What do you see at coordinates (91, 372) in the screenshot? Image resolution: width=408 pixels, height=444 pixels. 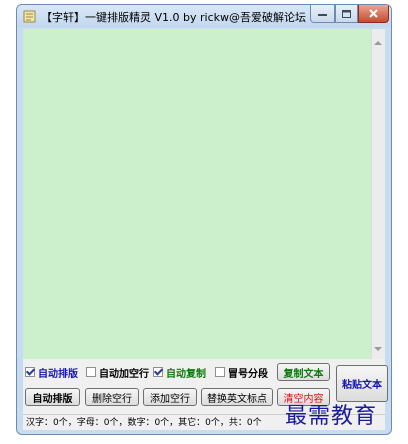 I see `checkbox-add-blank-line` at bounding box center [91, 372].